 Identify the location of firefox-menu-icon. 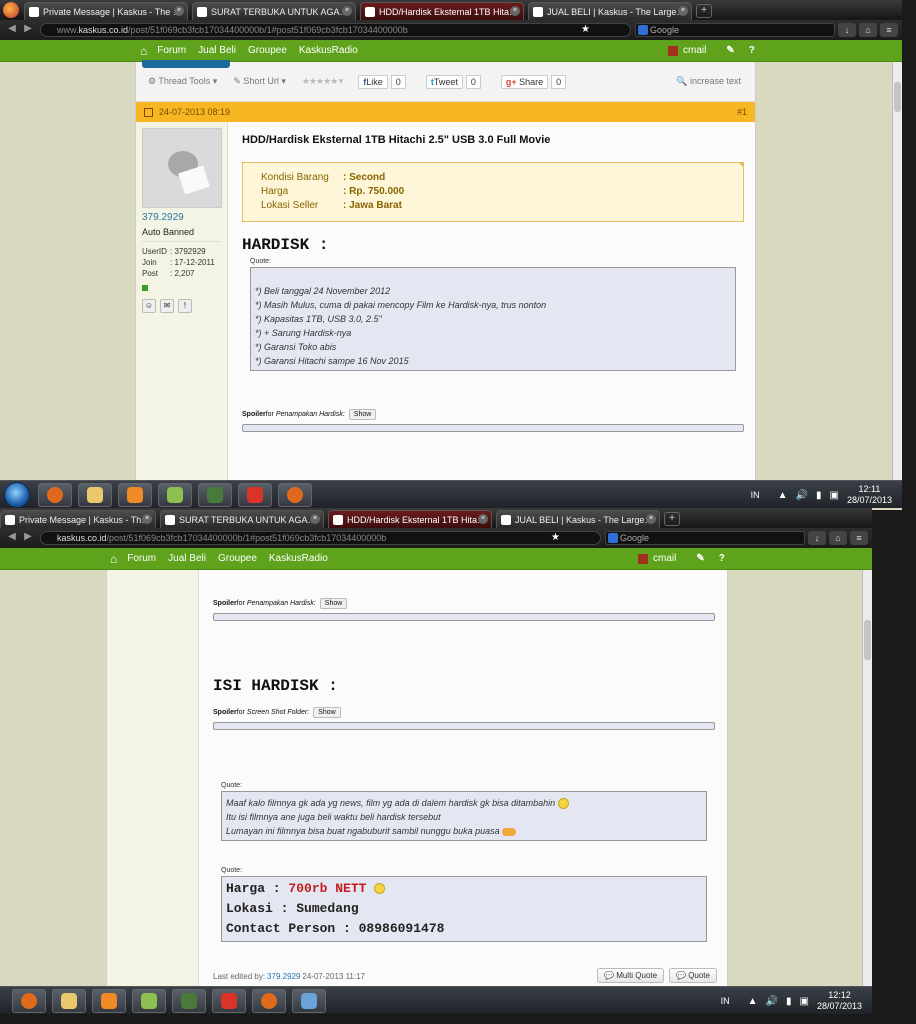
(11, 10).